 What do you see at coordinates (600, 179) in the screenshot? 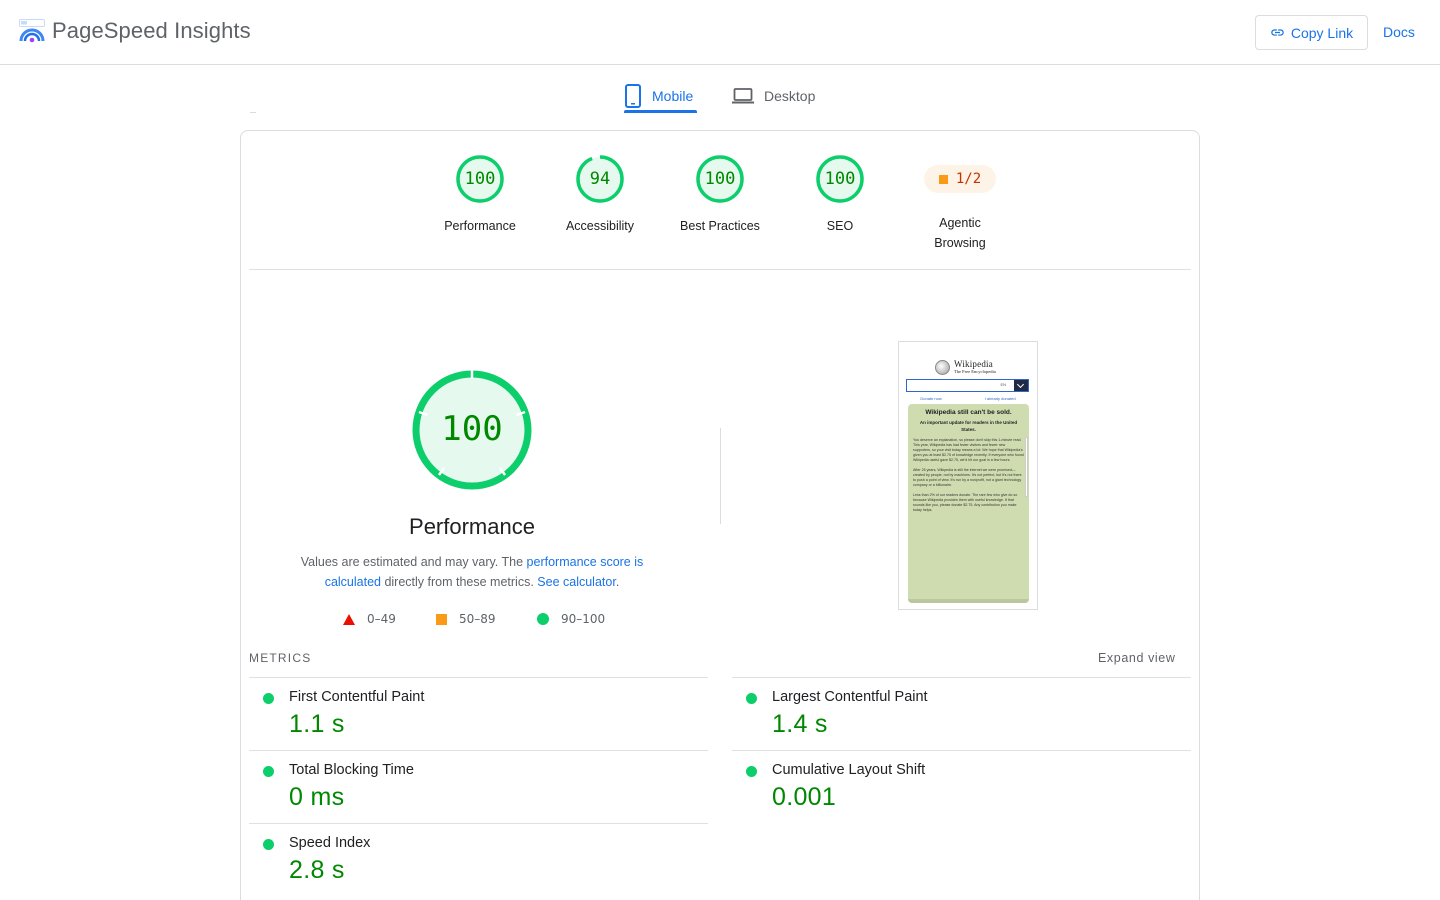
I see `gauge-score: 94` at bounding box center [600, 179].